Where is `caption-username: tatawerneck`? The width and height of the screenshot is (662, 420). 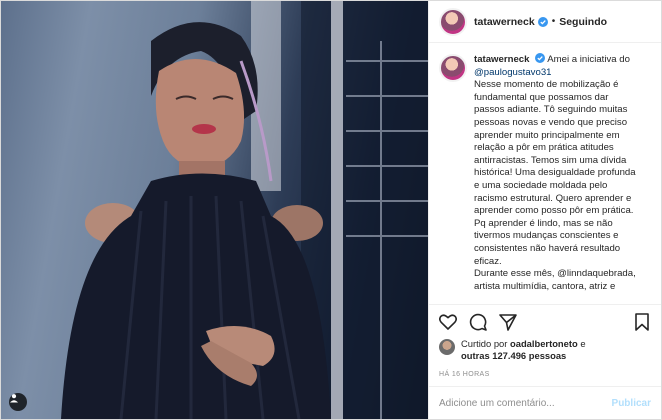
caption-username: tatawerneck is located at coordinates (501, 59).